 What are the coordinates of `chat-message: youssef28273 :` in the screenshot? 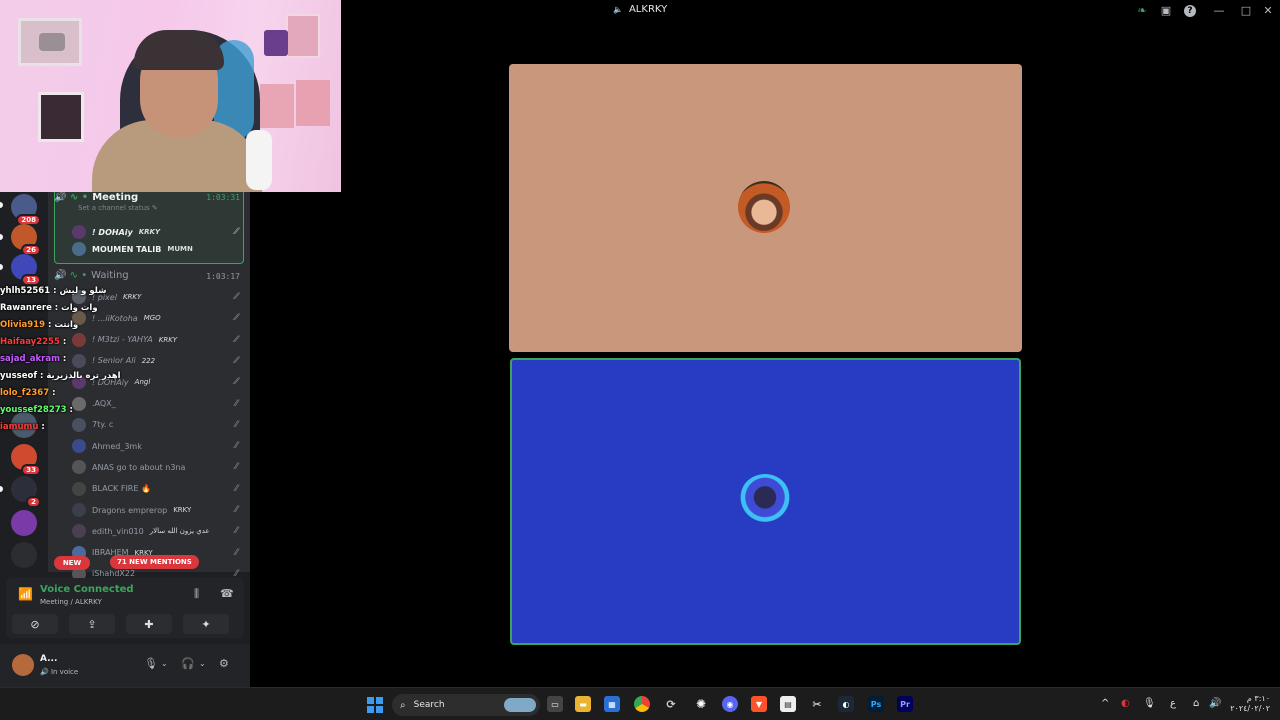 It's located at (60, 410).